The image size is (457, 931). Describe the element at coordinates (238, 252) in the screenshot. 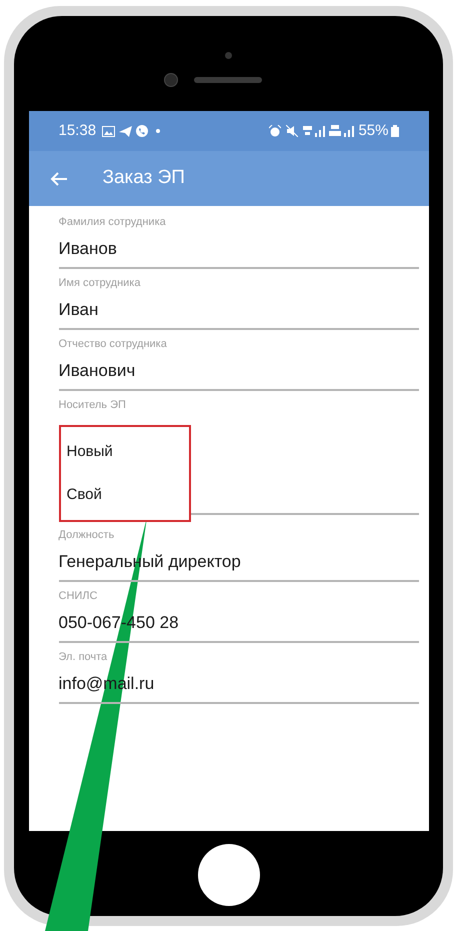

I see `input-field: Иванов` at that location.